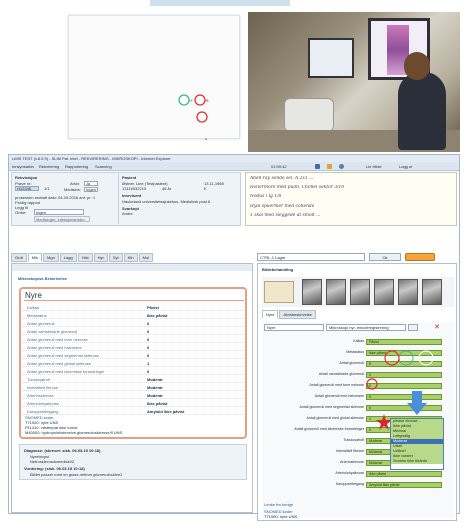  I want to click on tab-mik: Mik, so click(35, 257).